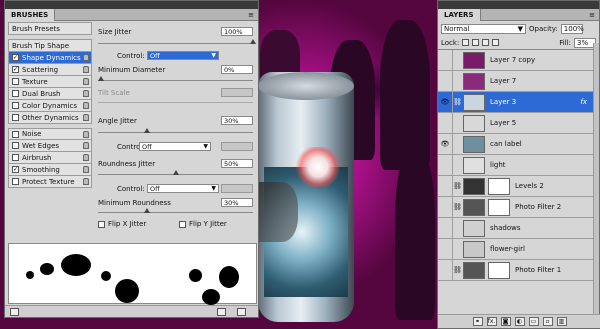  I want to click on min-roundness-value: 30%, so click(237, 202).